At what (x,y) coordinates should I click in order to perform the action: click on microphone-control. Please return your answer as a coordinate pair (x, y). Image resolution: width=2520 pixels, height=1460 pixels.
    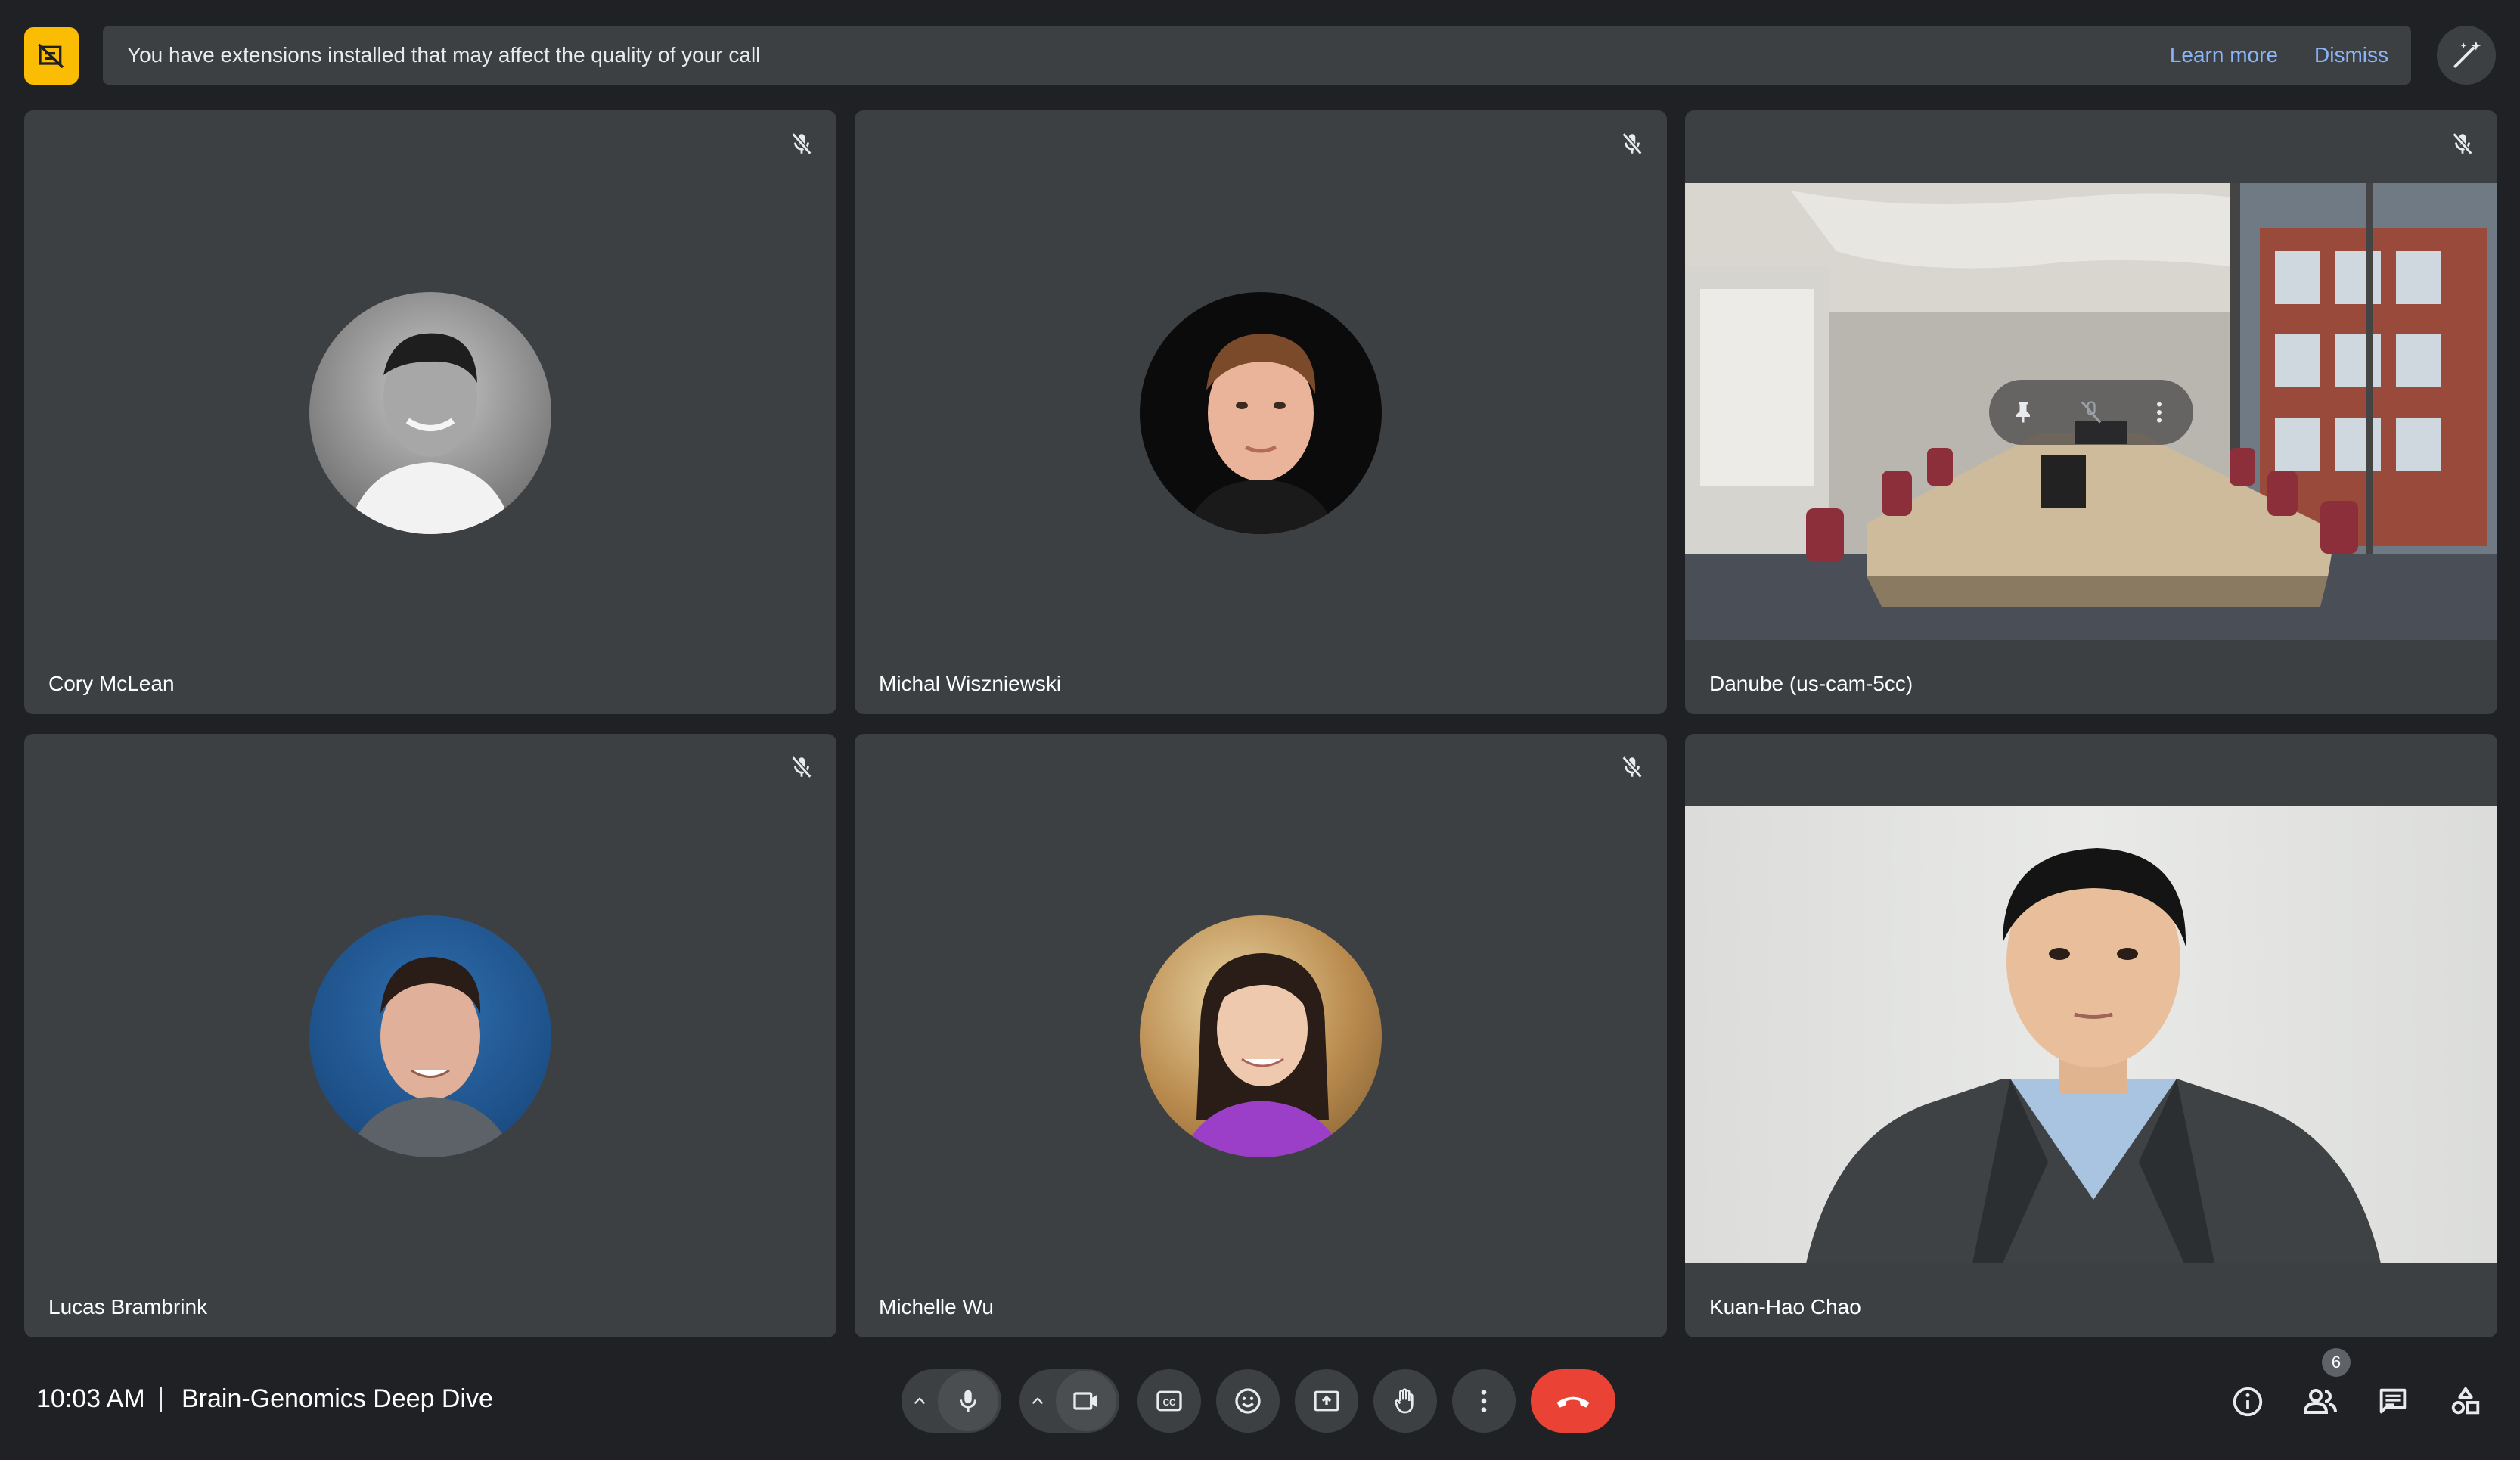
    Looking at the image, I should click on (951, 1401).